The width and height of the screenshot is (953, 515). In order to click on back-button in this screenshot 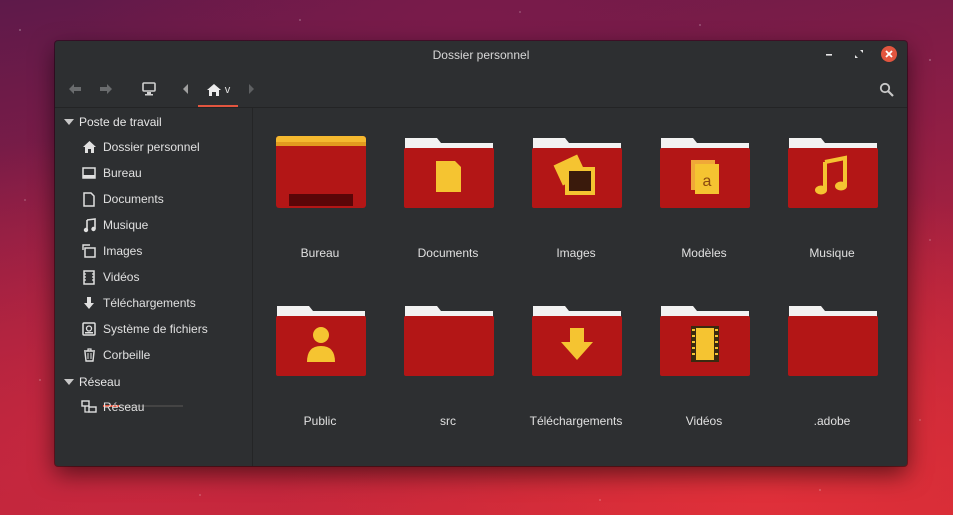, I will do `click(75, 89)`.